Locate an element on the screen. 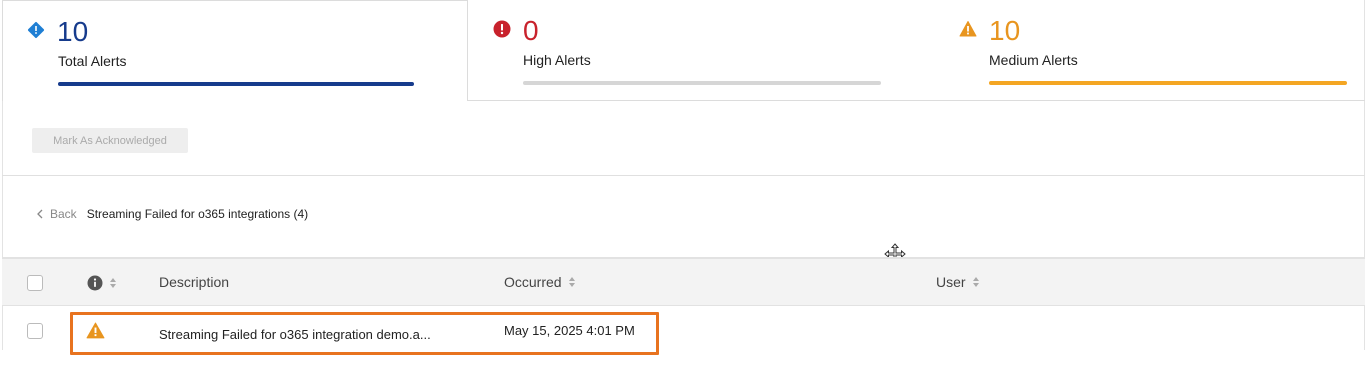 The image size is (1367, 366). description-header-label: Description is located at coordinates (194, 282).